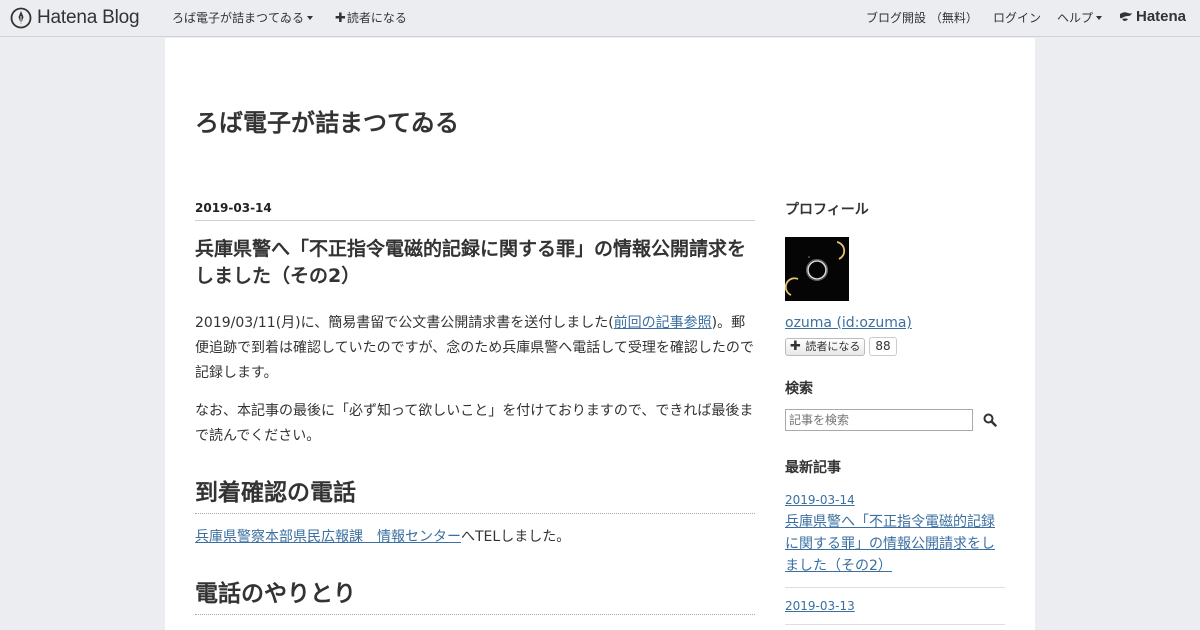 Image resolution: width=1200 pixels, height=630 pixels. I want to click on search-input, so click(879, 420).